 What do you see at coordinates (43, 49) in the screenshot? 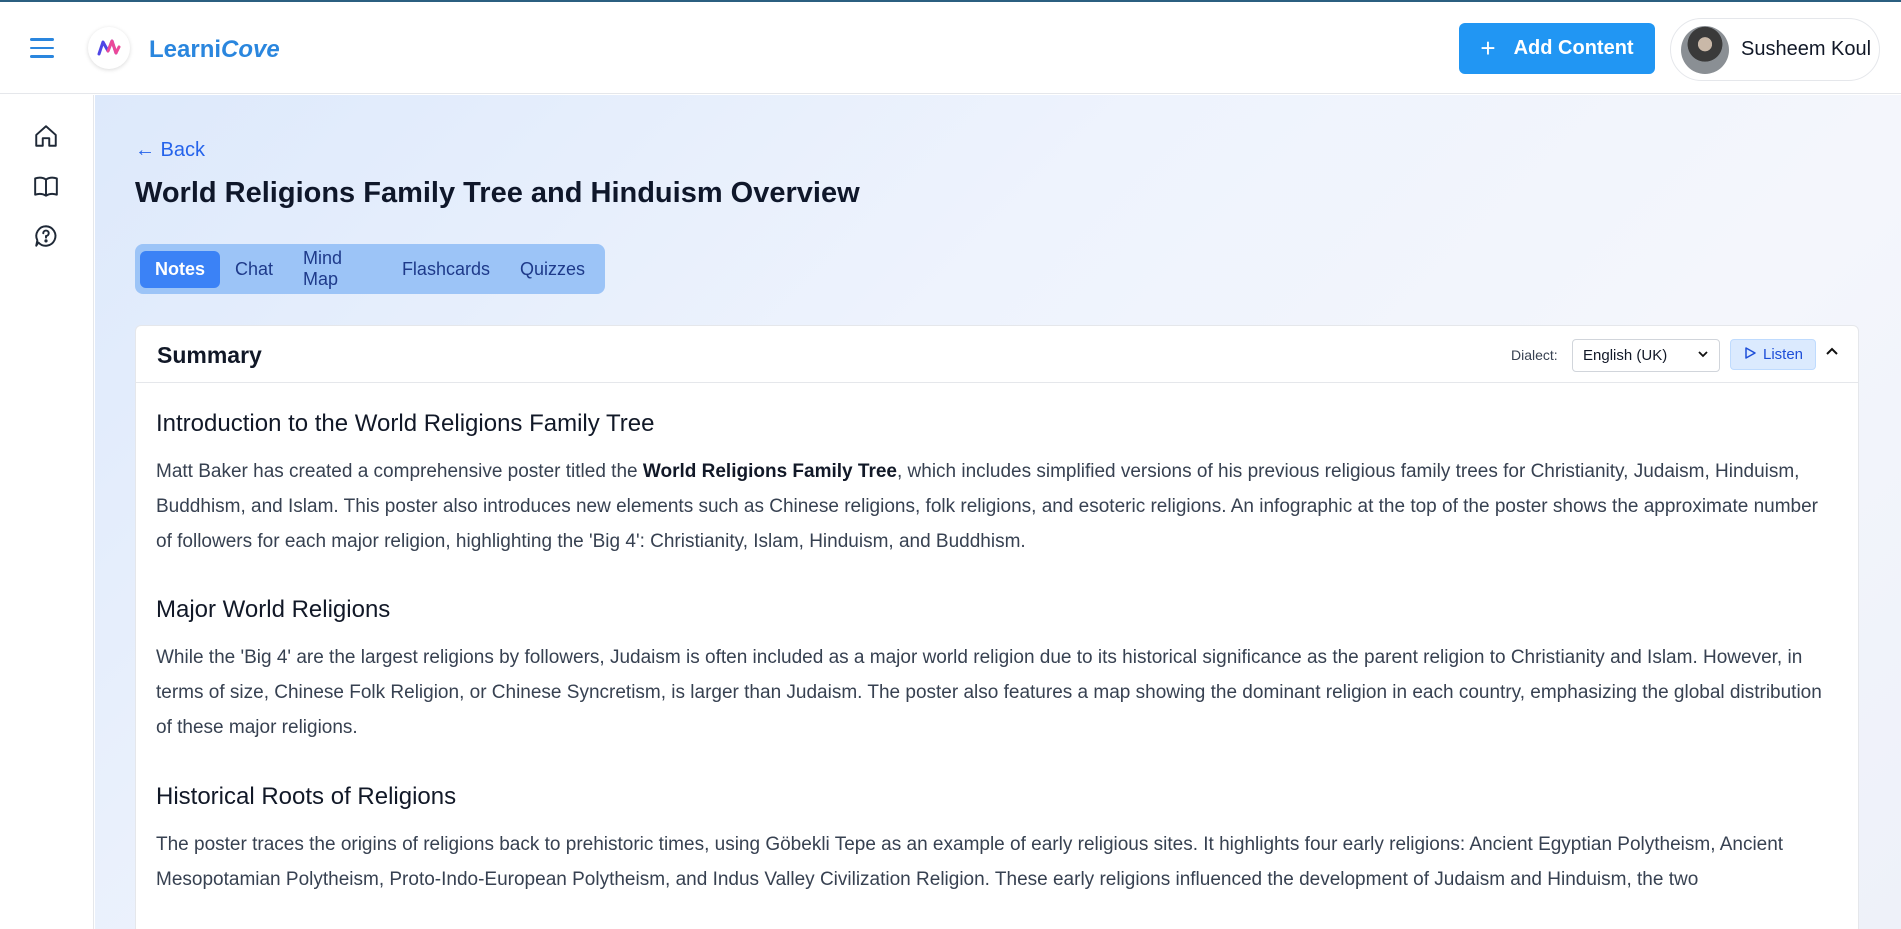
I see `hamburger-menu-icon` at bounding box center [43, 49].